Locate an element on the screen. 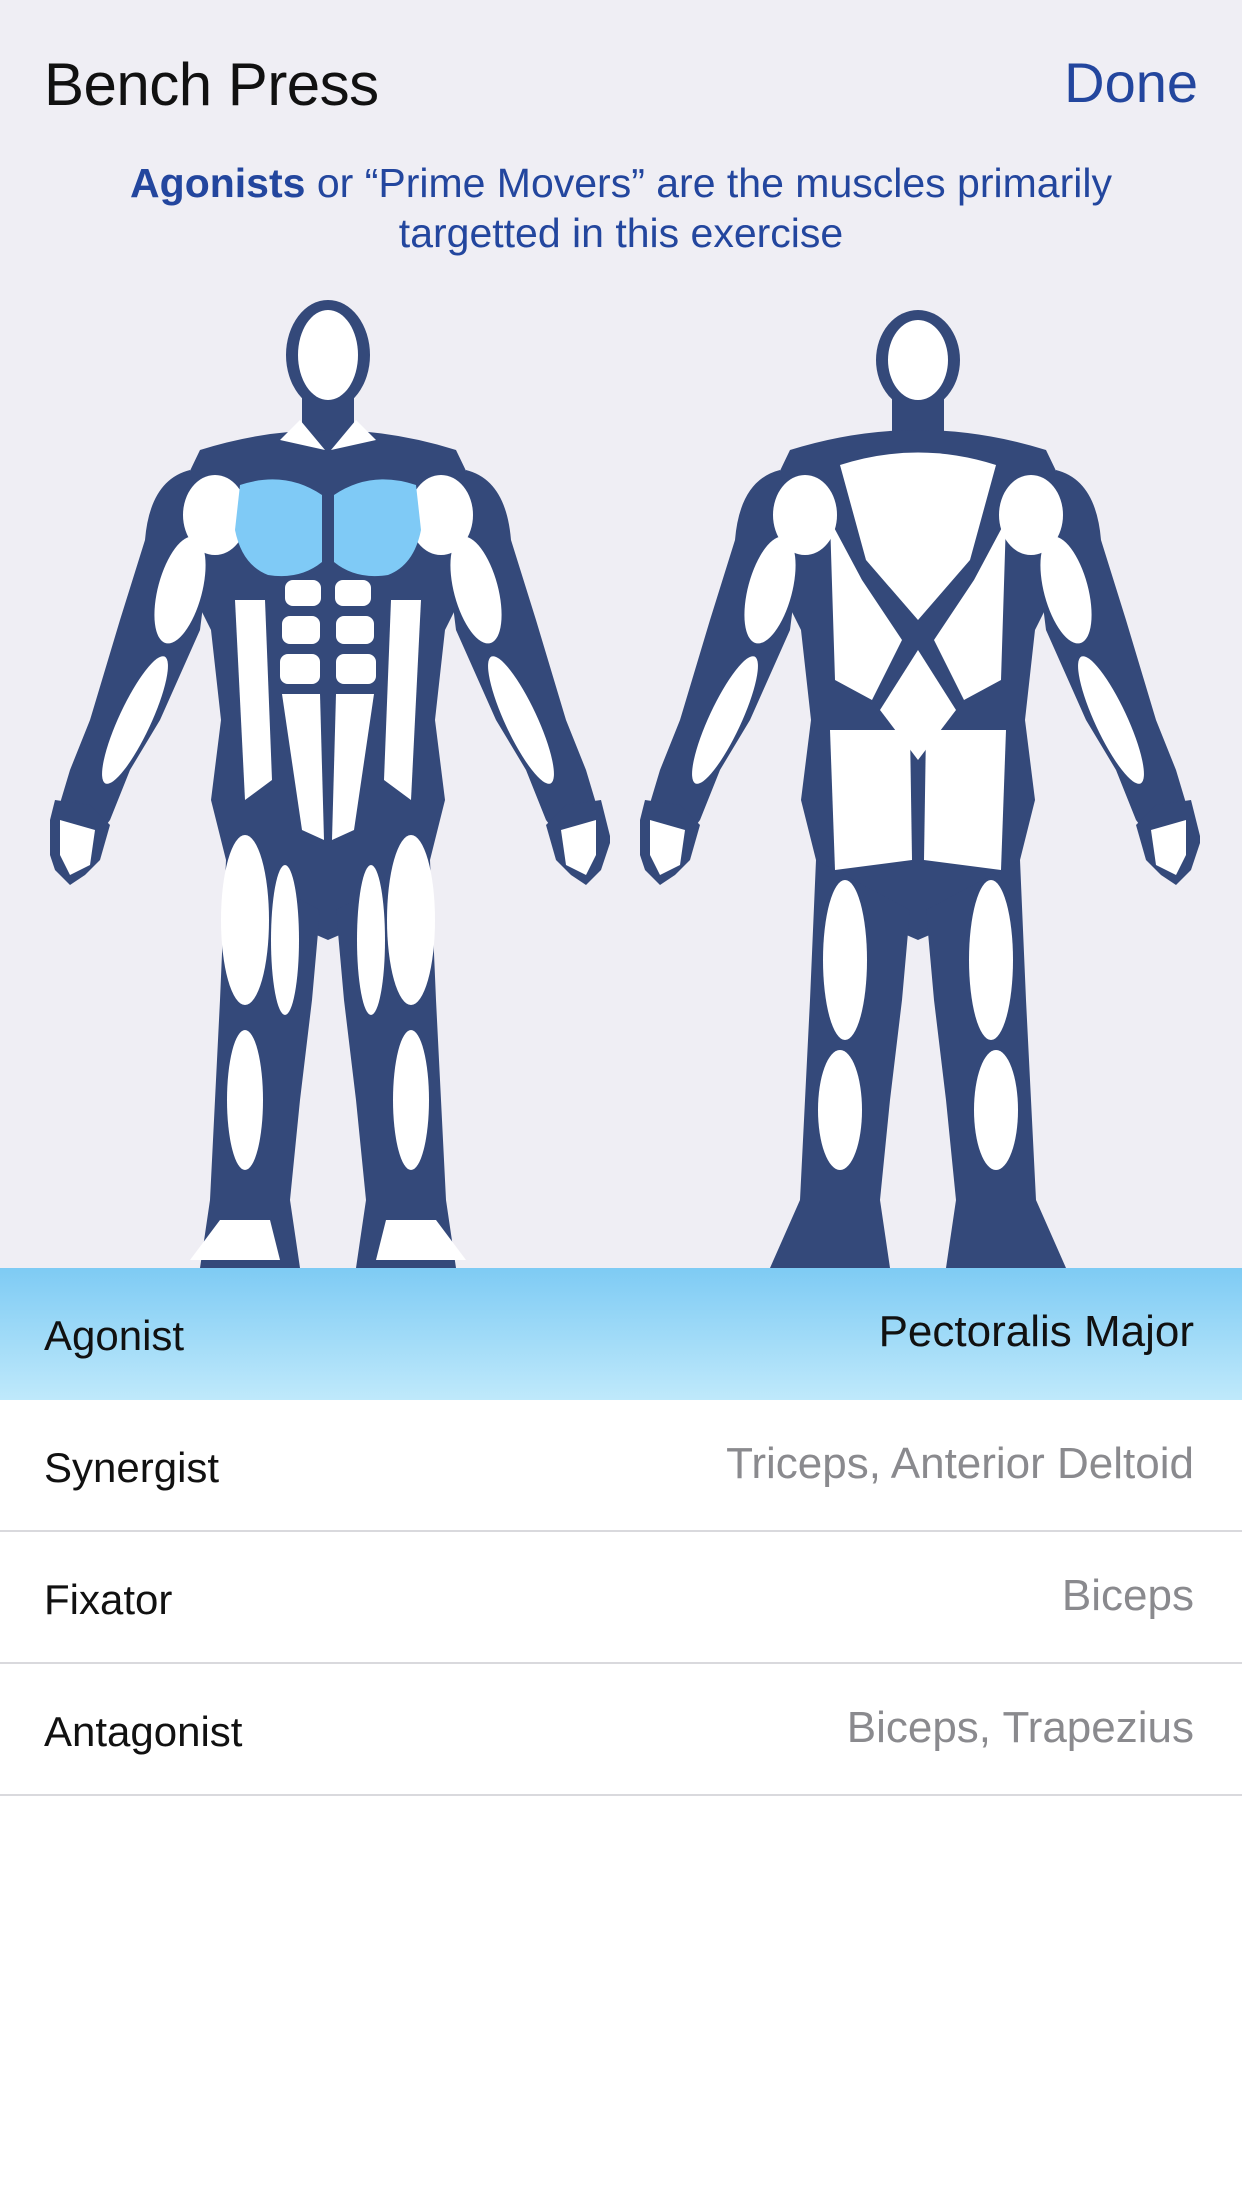 This screenshot has width=1242, height=2208. row-label: Antagonist is located at coordinates (143, 1731).